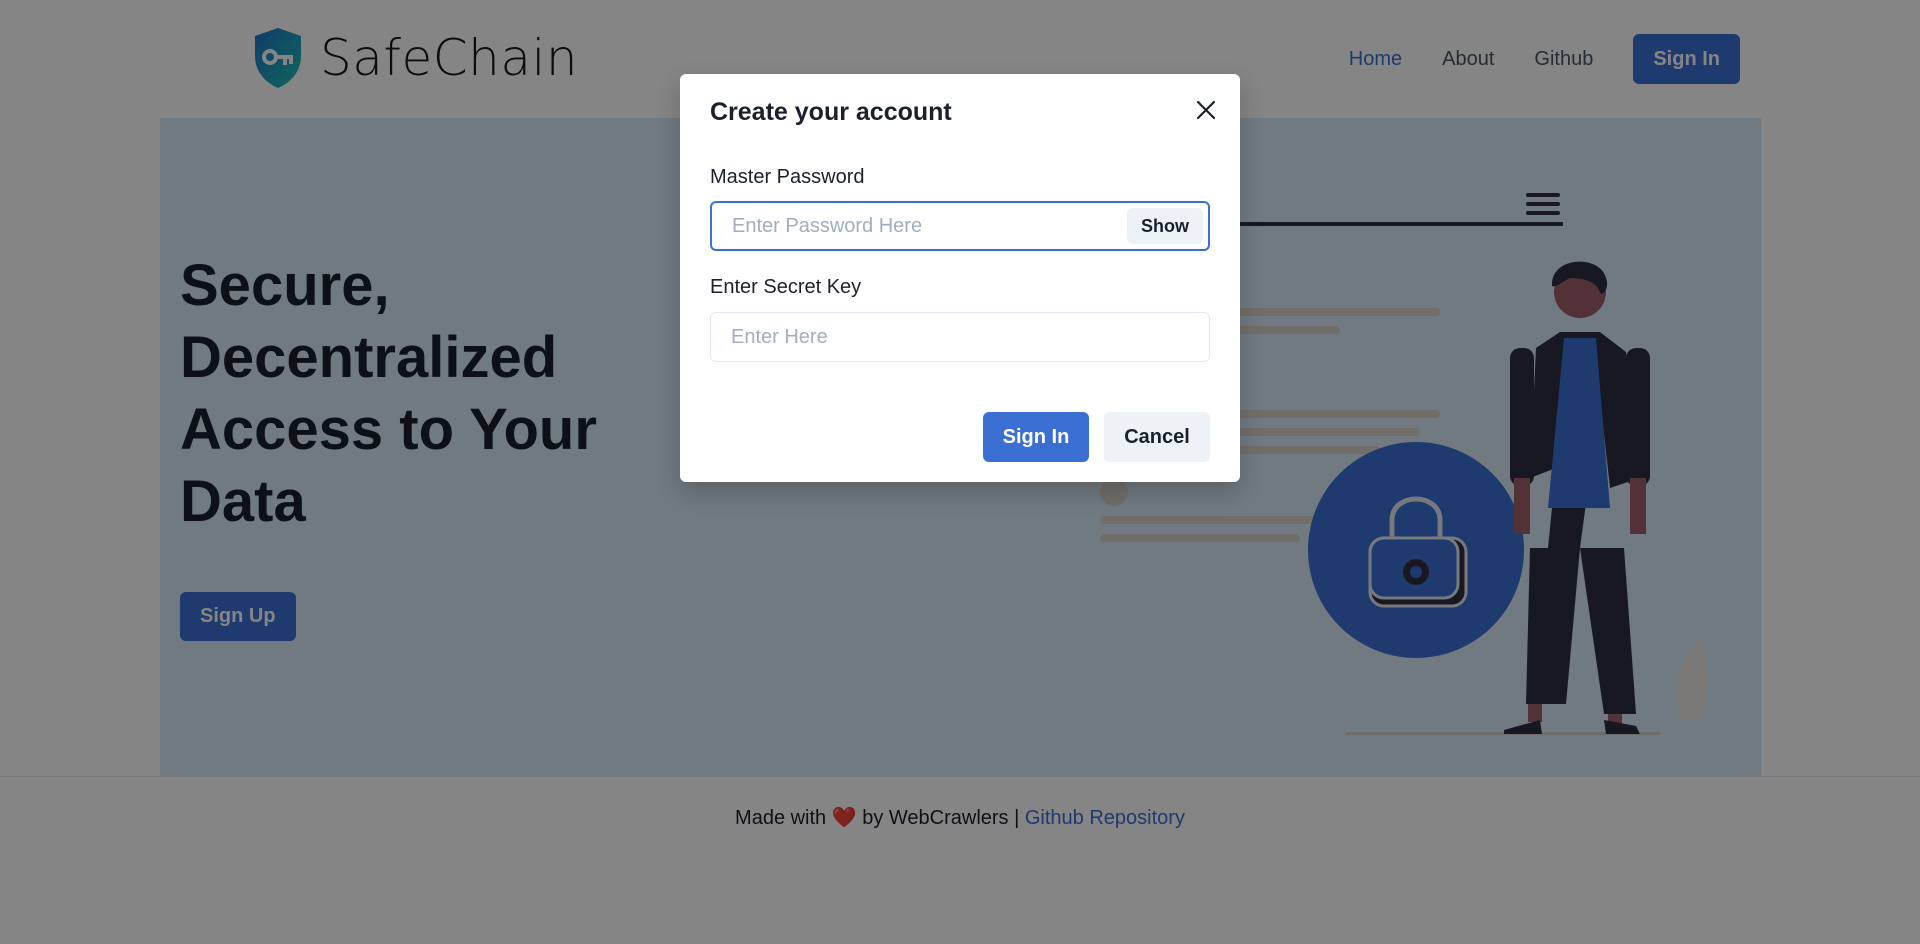 Image resolution: width=1920 pixels, height=944 pixels. What do you see at coordinates (1157, 437) in the screenshot?
I see `modal-cancel-button: Cancel` at bounding box center [1157, 437].